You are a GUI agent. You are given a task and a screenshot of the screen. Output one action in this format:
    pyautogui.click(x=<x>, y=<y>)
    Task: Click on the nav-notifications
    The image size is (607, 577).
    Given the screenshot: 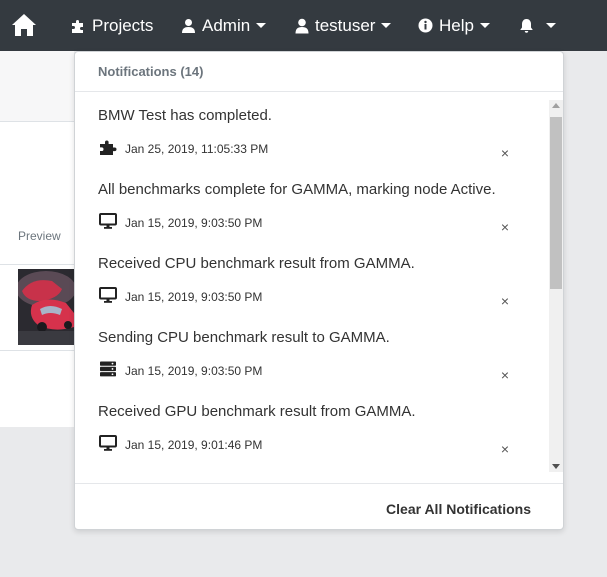 What is the action you would take?
    pyautogui.click(x=537, y=25)
    